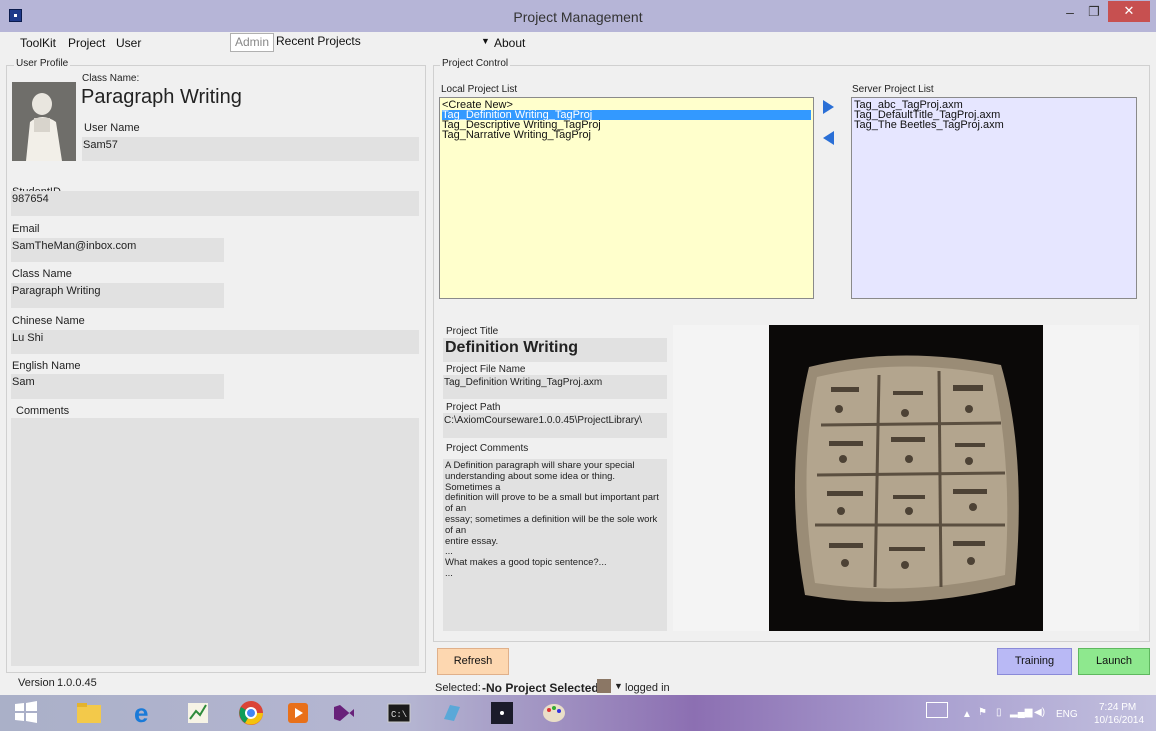 The width and height of the screenshot is (1156, 731). What do you see at coordinates (994, 125) in the screenshot?
I see `list-item: Tag_The Beetles_TagProj.axm` at bounding box center [994, 125].